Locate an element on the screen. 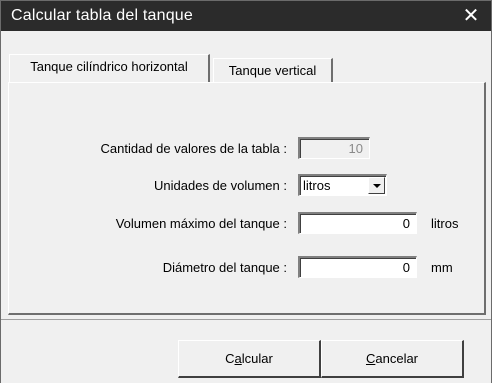 Image resolution: width=492 pixels, height=383 pixels. tab-horizontal-cylinder: Tanque cilíndrico horizontal is located at coordinates (109, 68).